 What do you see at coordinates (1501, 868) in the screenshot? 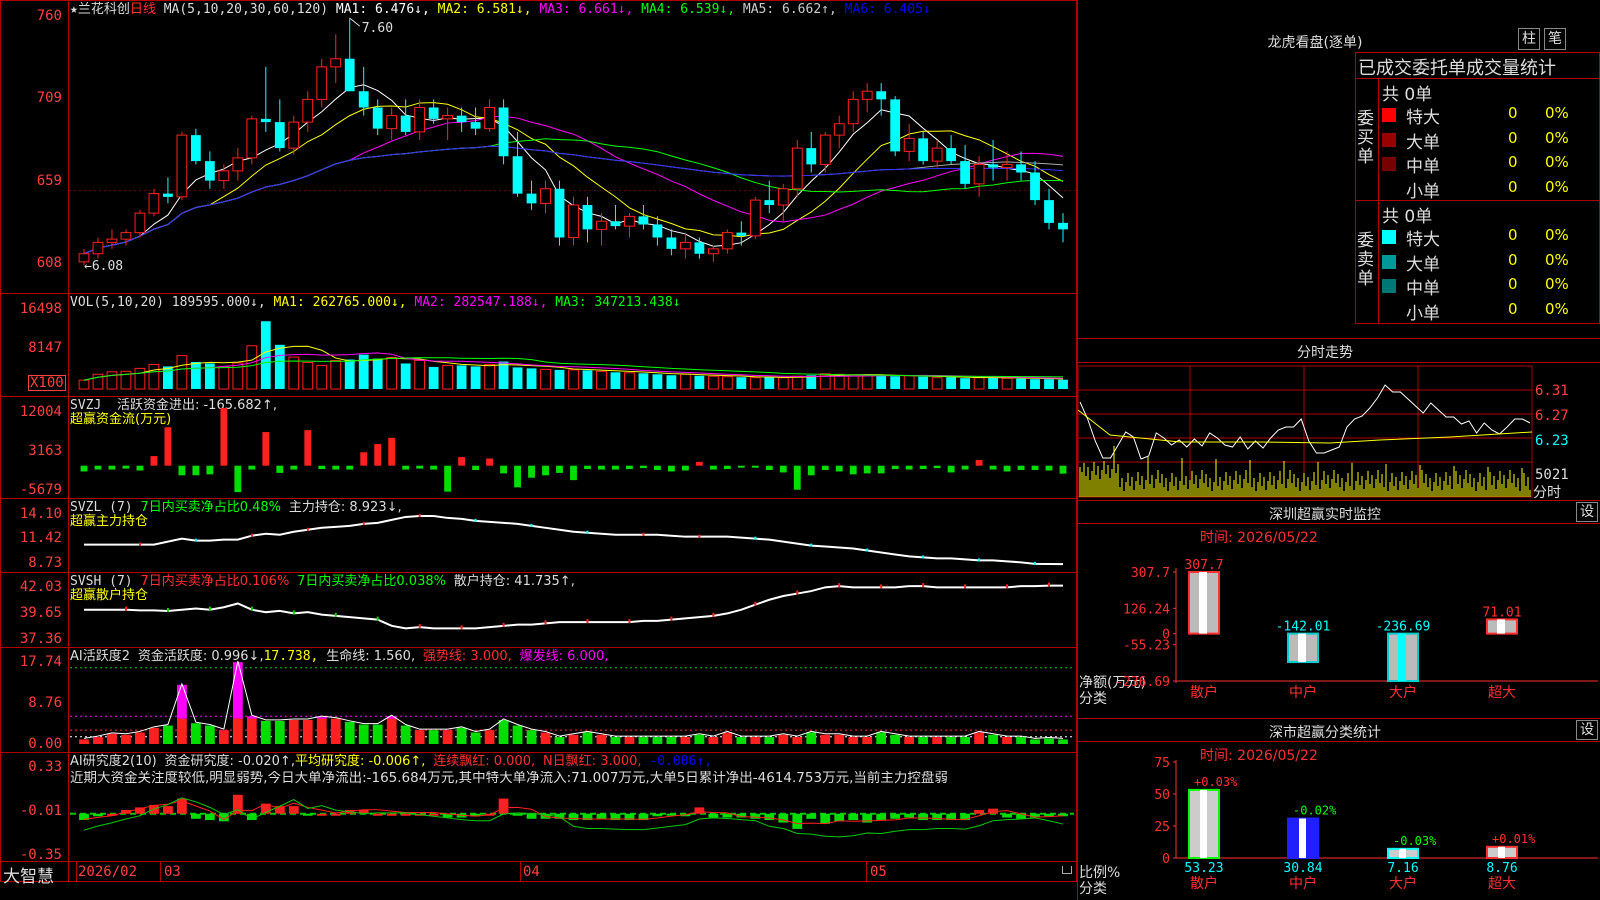
I see `classify-value-label: 8.76` at bounding box center [1501, 868].